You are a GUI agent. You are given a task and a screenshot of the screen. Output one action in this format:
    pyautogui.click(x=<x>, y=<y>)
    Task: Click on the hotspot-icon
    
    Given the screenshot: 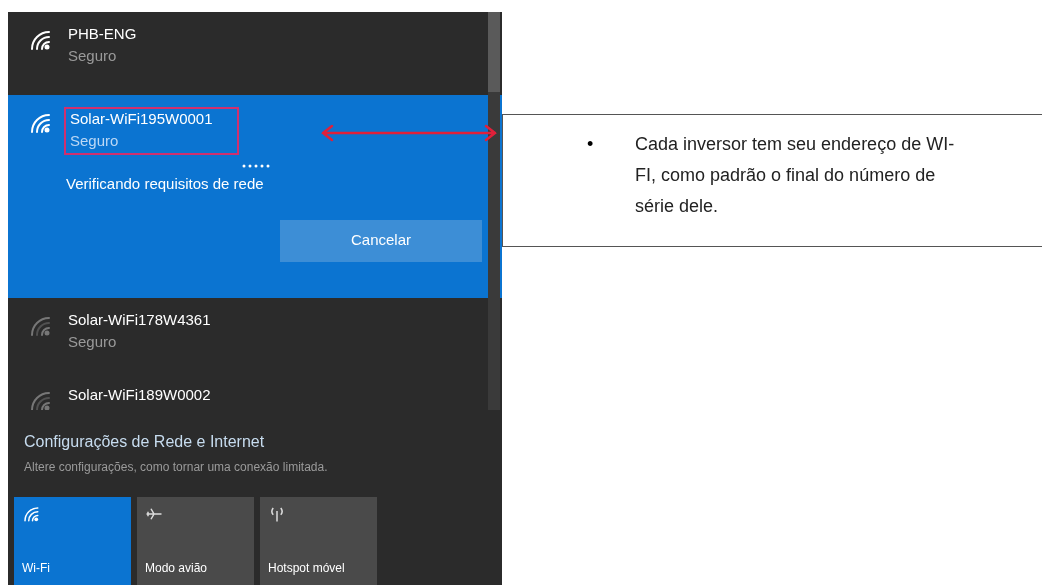 What is the action you would take?
    pyautogui.click(x=277, y=514)
    